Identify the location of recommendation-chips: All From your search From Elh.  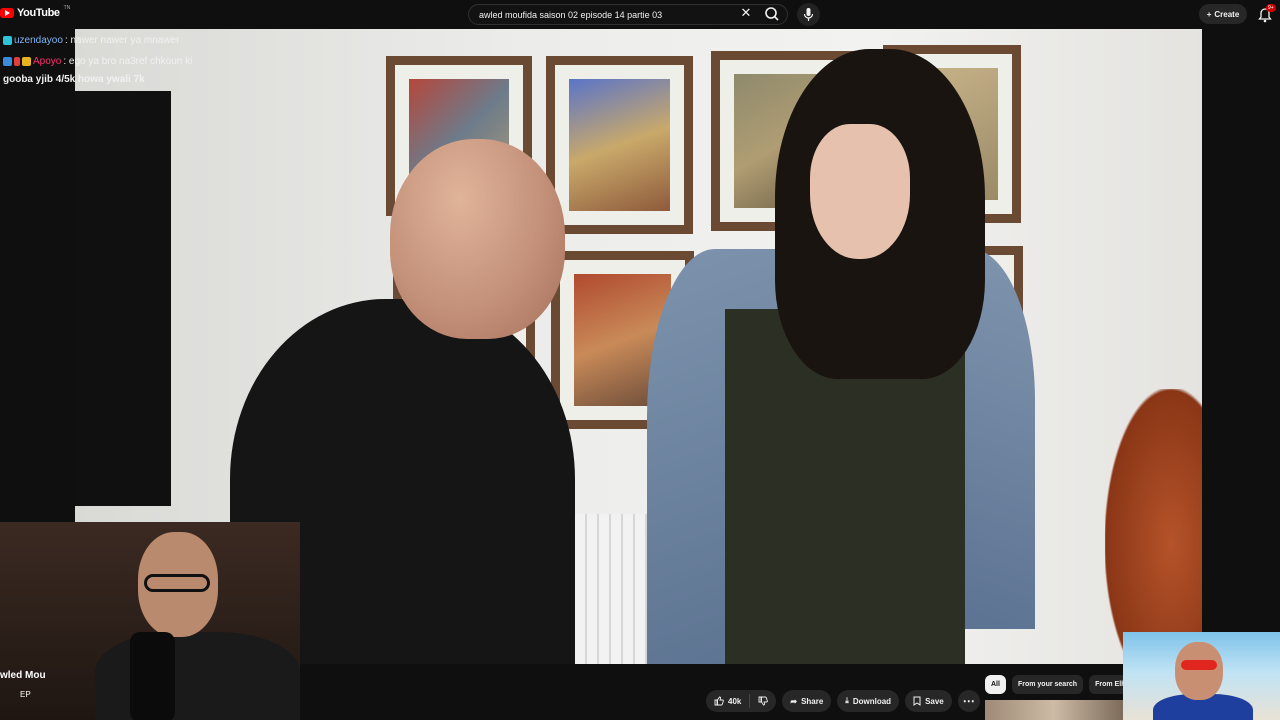
(1058, 684).